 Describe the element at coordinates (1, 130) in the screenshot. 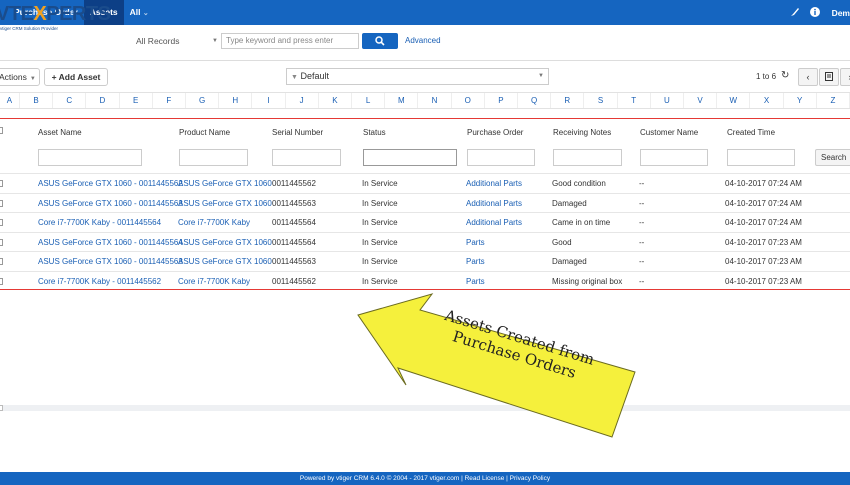

I see `select-all-checkbox` at that location.